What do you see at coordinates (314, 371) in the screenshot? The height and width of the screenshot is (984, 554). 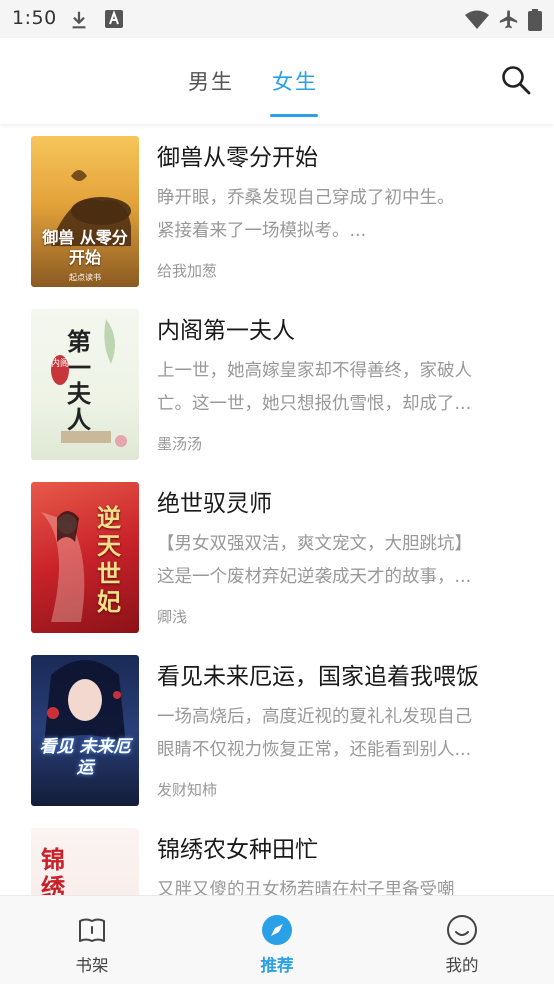 I see `book-description-line: 上一世，她高嫁皇家却不得善终，家破人` at bounding box center [314, 371].